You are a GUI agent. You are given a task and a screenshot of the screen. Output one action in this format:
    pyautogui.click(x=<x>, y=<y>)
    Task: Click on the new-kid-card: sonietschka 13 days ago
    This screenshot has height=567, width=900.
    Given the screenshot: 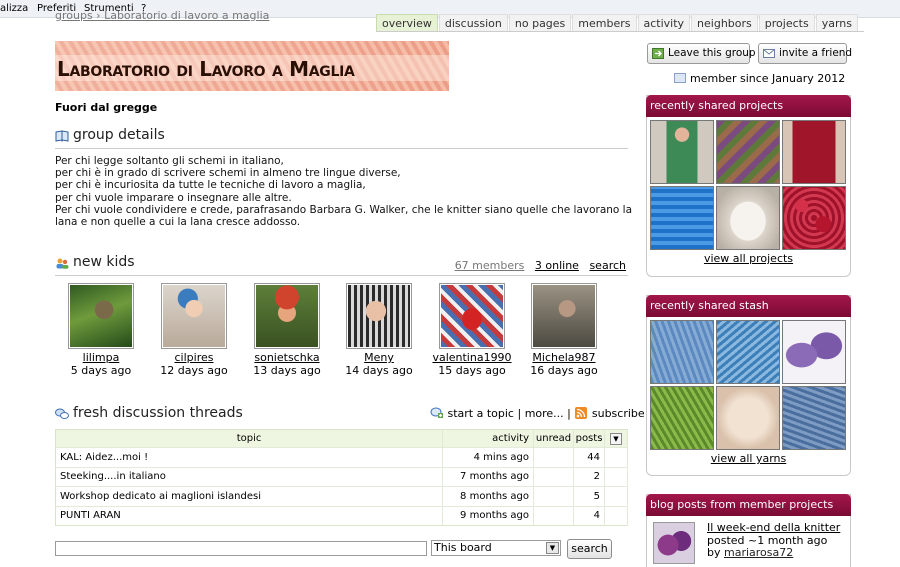 What is the action you would take?
    pyautogui.click(x=287, y=330)
    